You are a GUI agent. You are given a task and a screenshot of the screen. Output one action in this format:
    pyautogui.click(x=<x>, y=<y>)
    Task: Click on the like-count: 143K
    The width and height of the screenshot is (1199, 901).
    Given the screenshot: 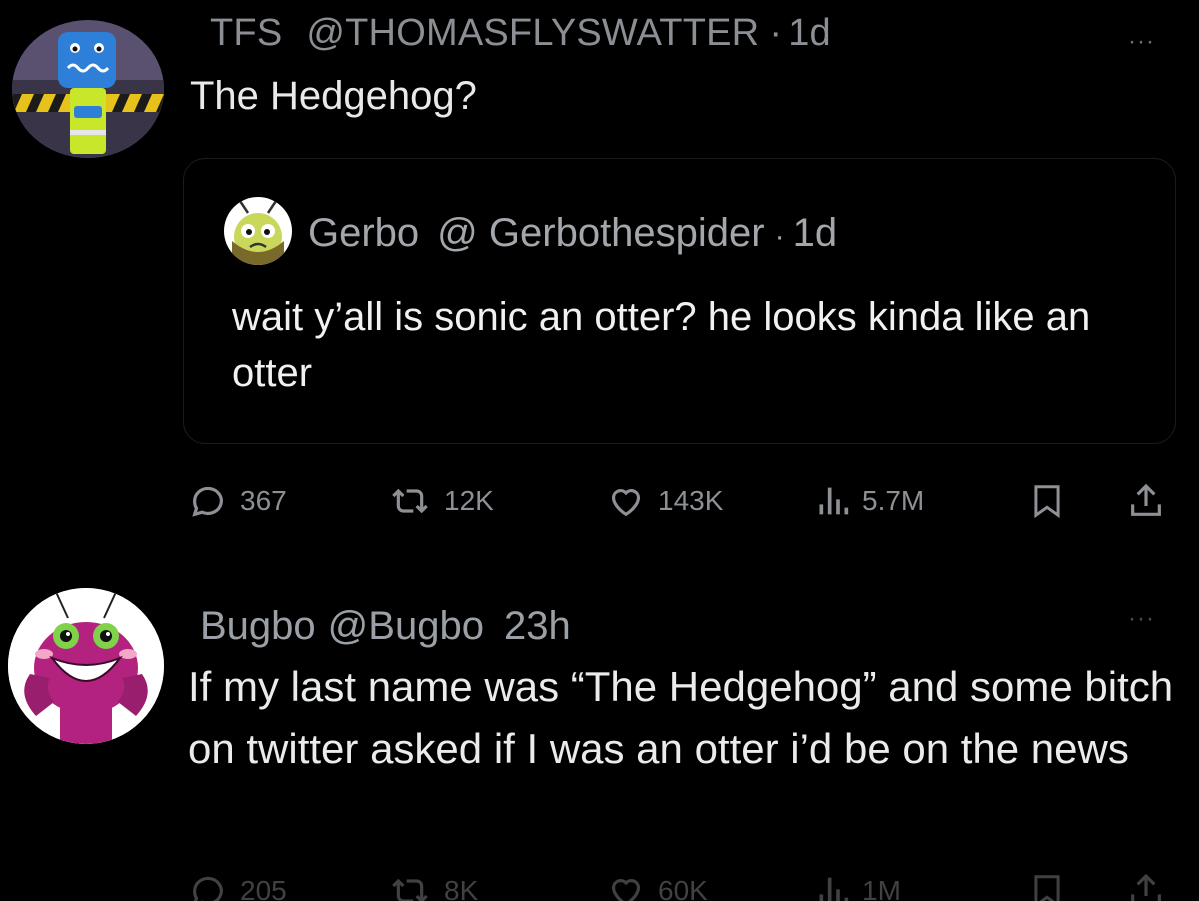 What is the action you would take?
    pyautogui.click(x=691, y=500)
    